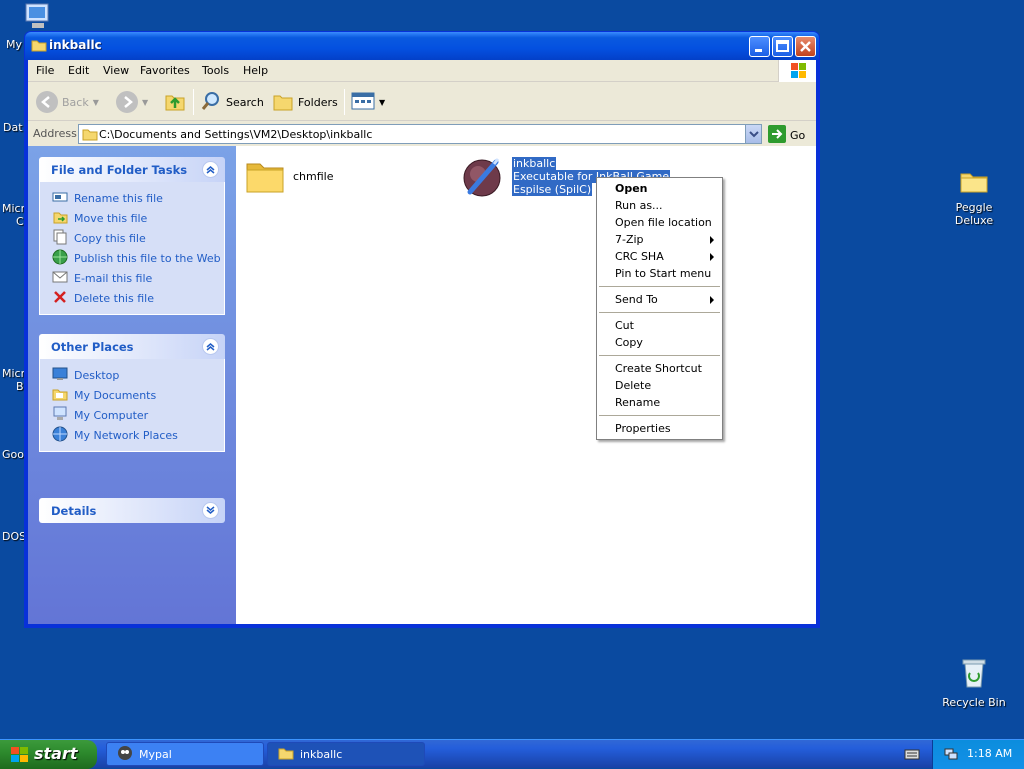 This screenshot has height=769, width=1024. Describe the element at coordinates (422, 46) in the screenshot. I see `title-bar: inkballc` at that location.